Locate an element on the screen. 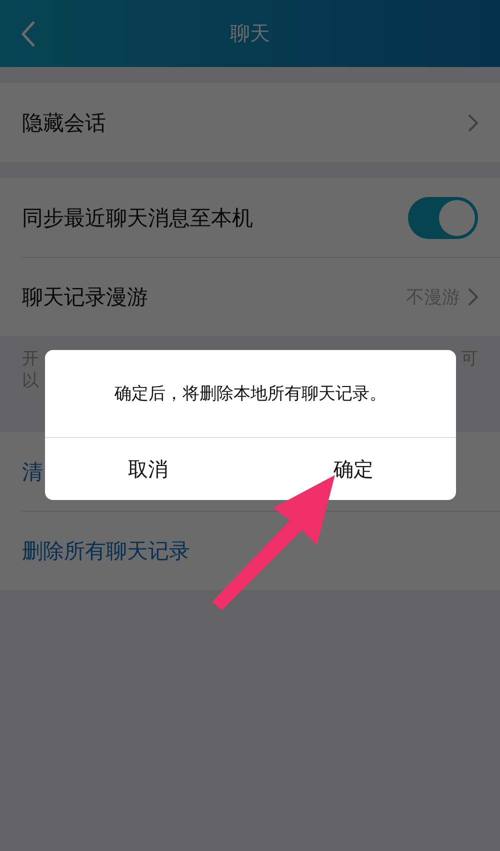  dialog-message: 确定后，将删除本地所有聊天记录。 is located at coordinates (250, 394).